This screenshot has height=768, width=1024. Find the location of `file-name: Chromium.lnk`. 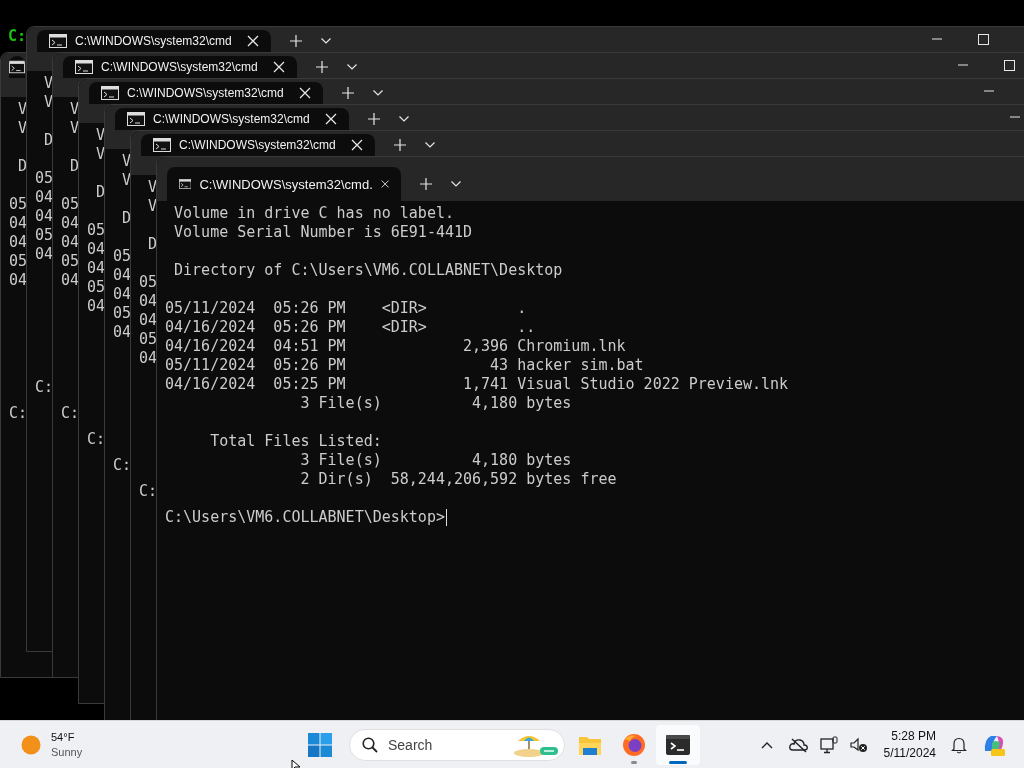

file-name: Chromium.lnk is located at coordinates (571, 346).